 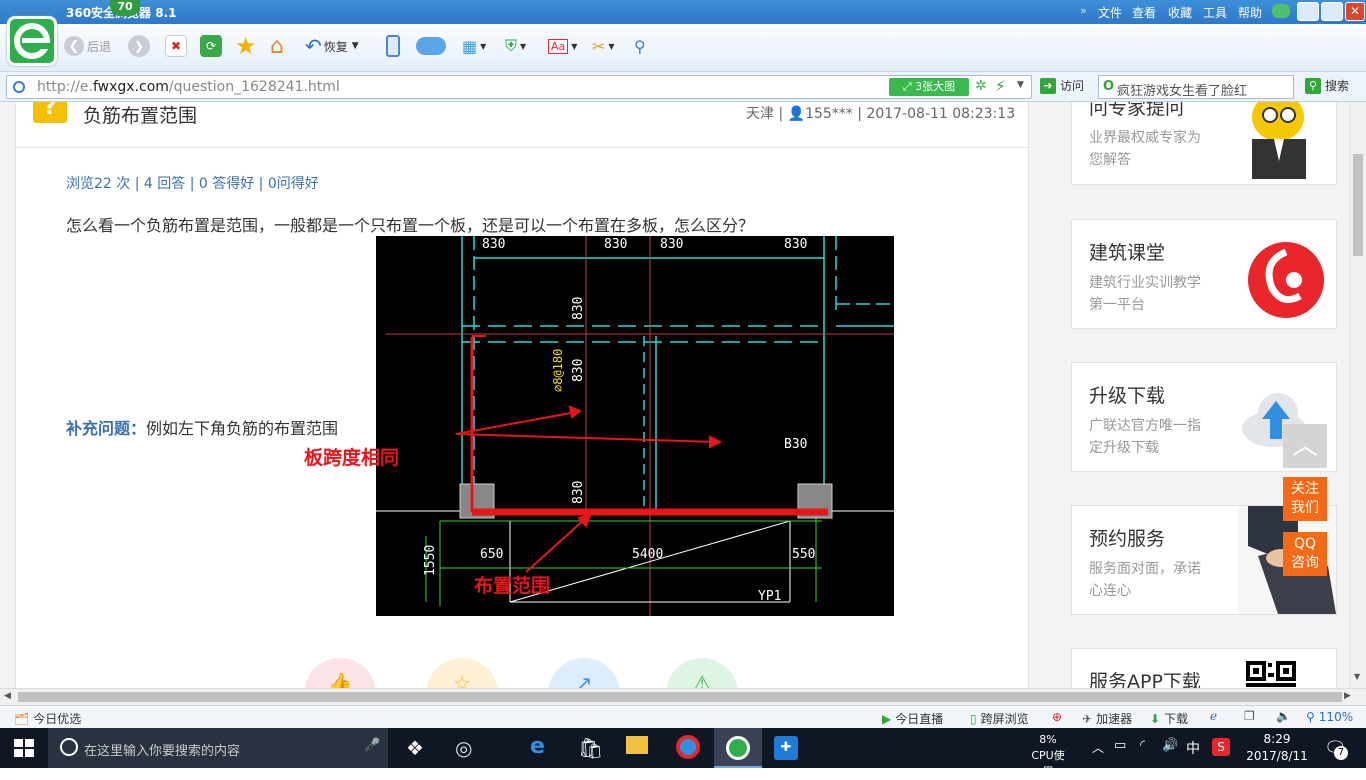 What do you see at coordinates (87, 46) in the screenshot?
I see `back-button: ❮ 后退` at bounding box center [87, 46].